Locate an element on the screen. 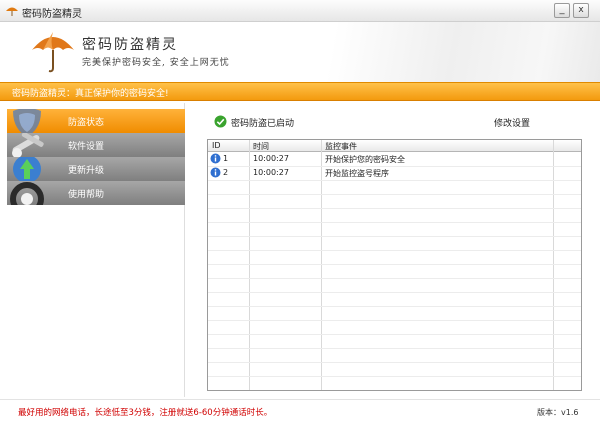 The height and width of the screenshot is (425, 600). sidebar-item-settings: 软件设置 is located at coordinates (96, 145).